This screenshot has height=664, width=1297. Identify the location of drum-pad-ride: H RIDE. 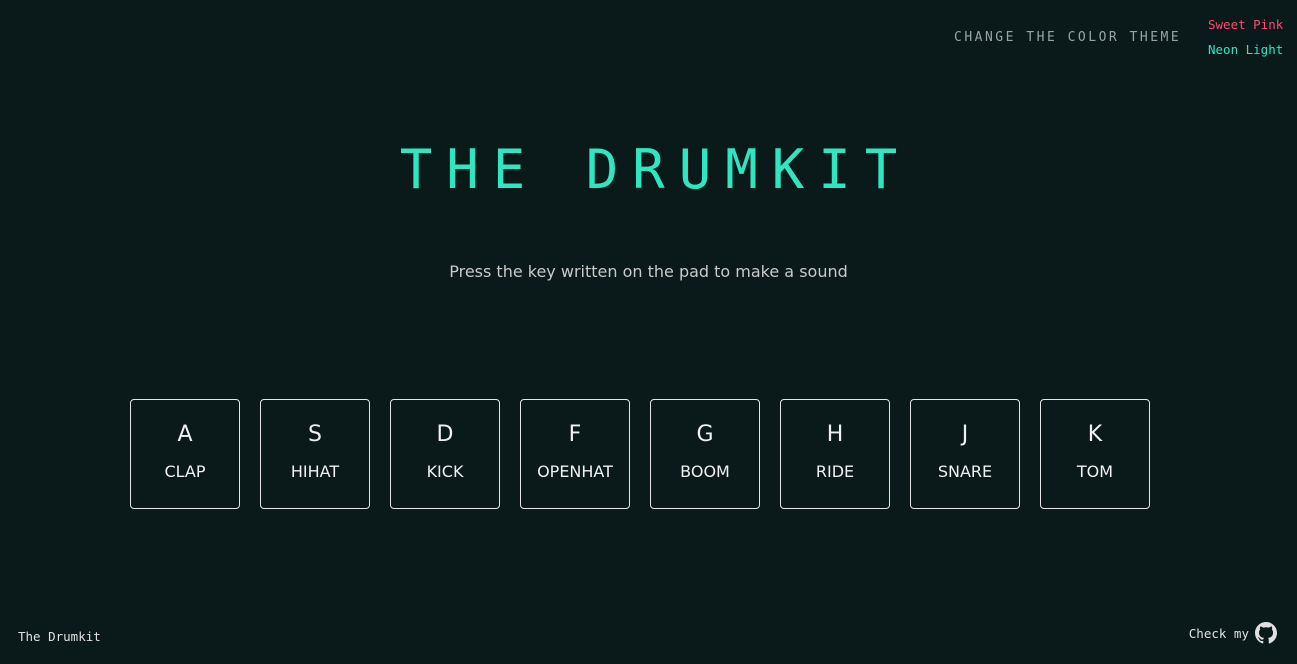
(835, 454).